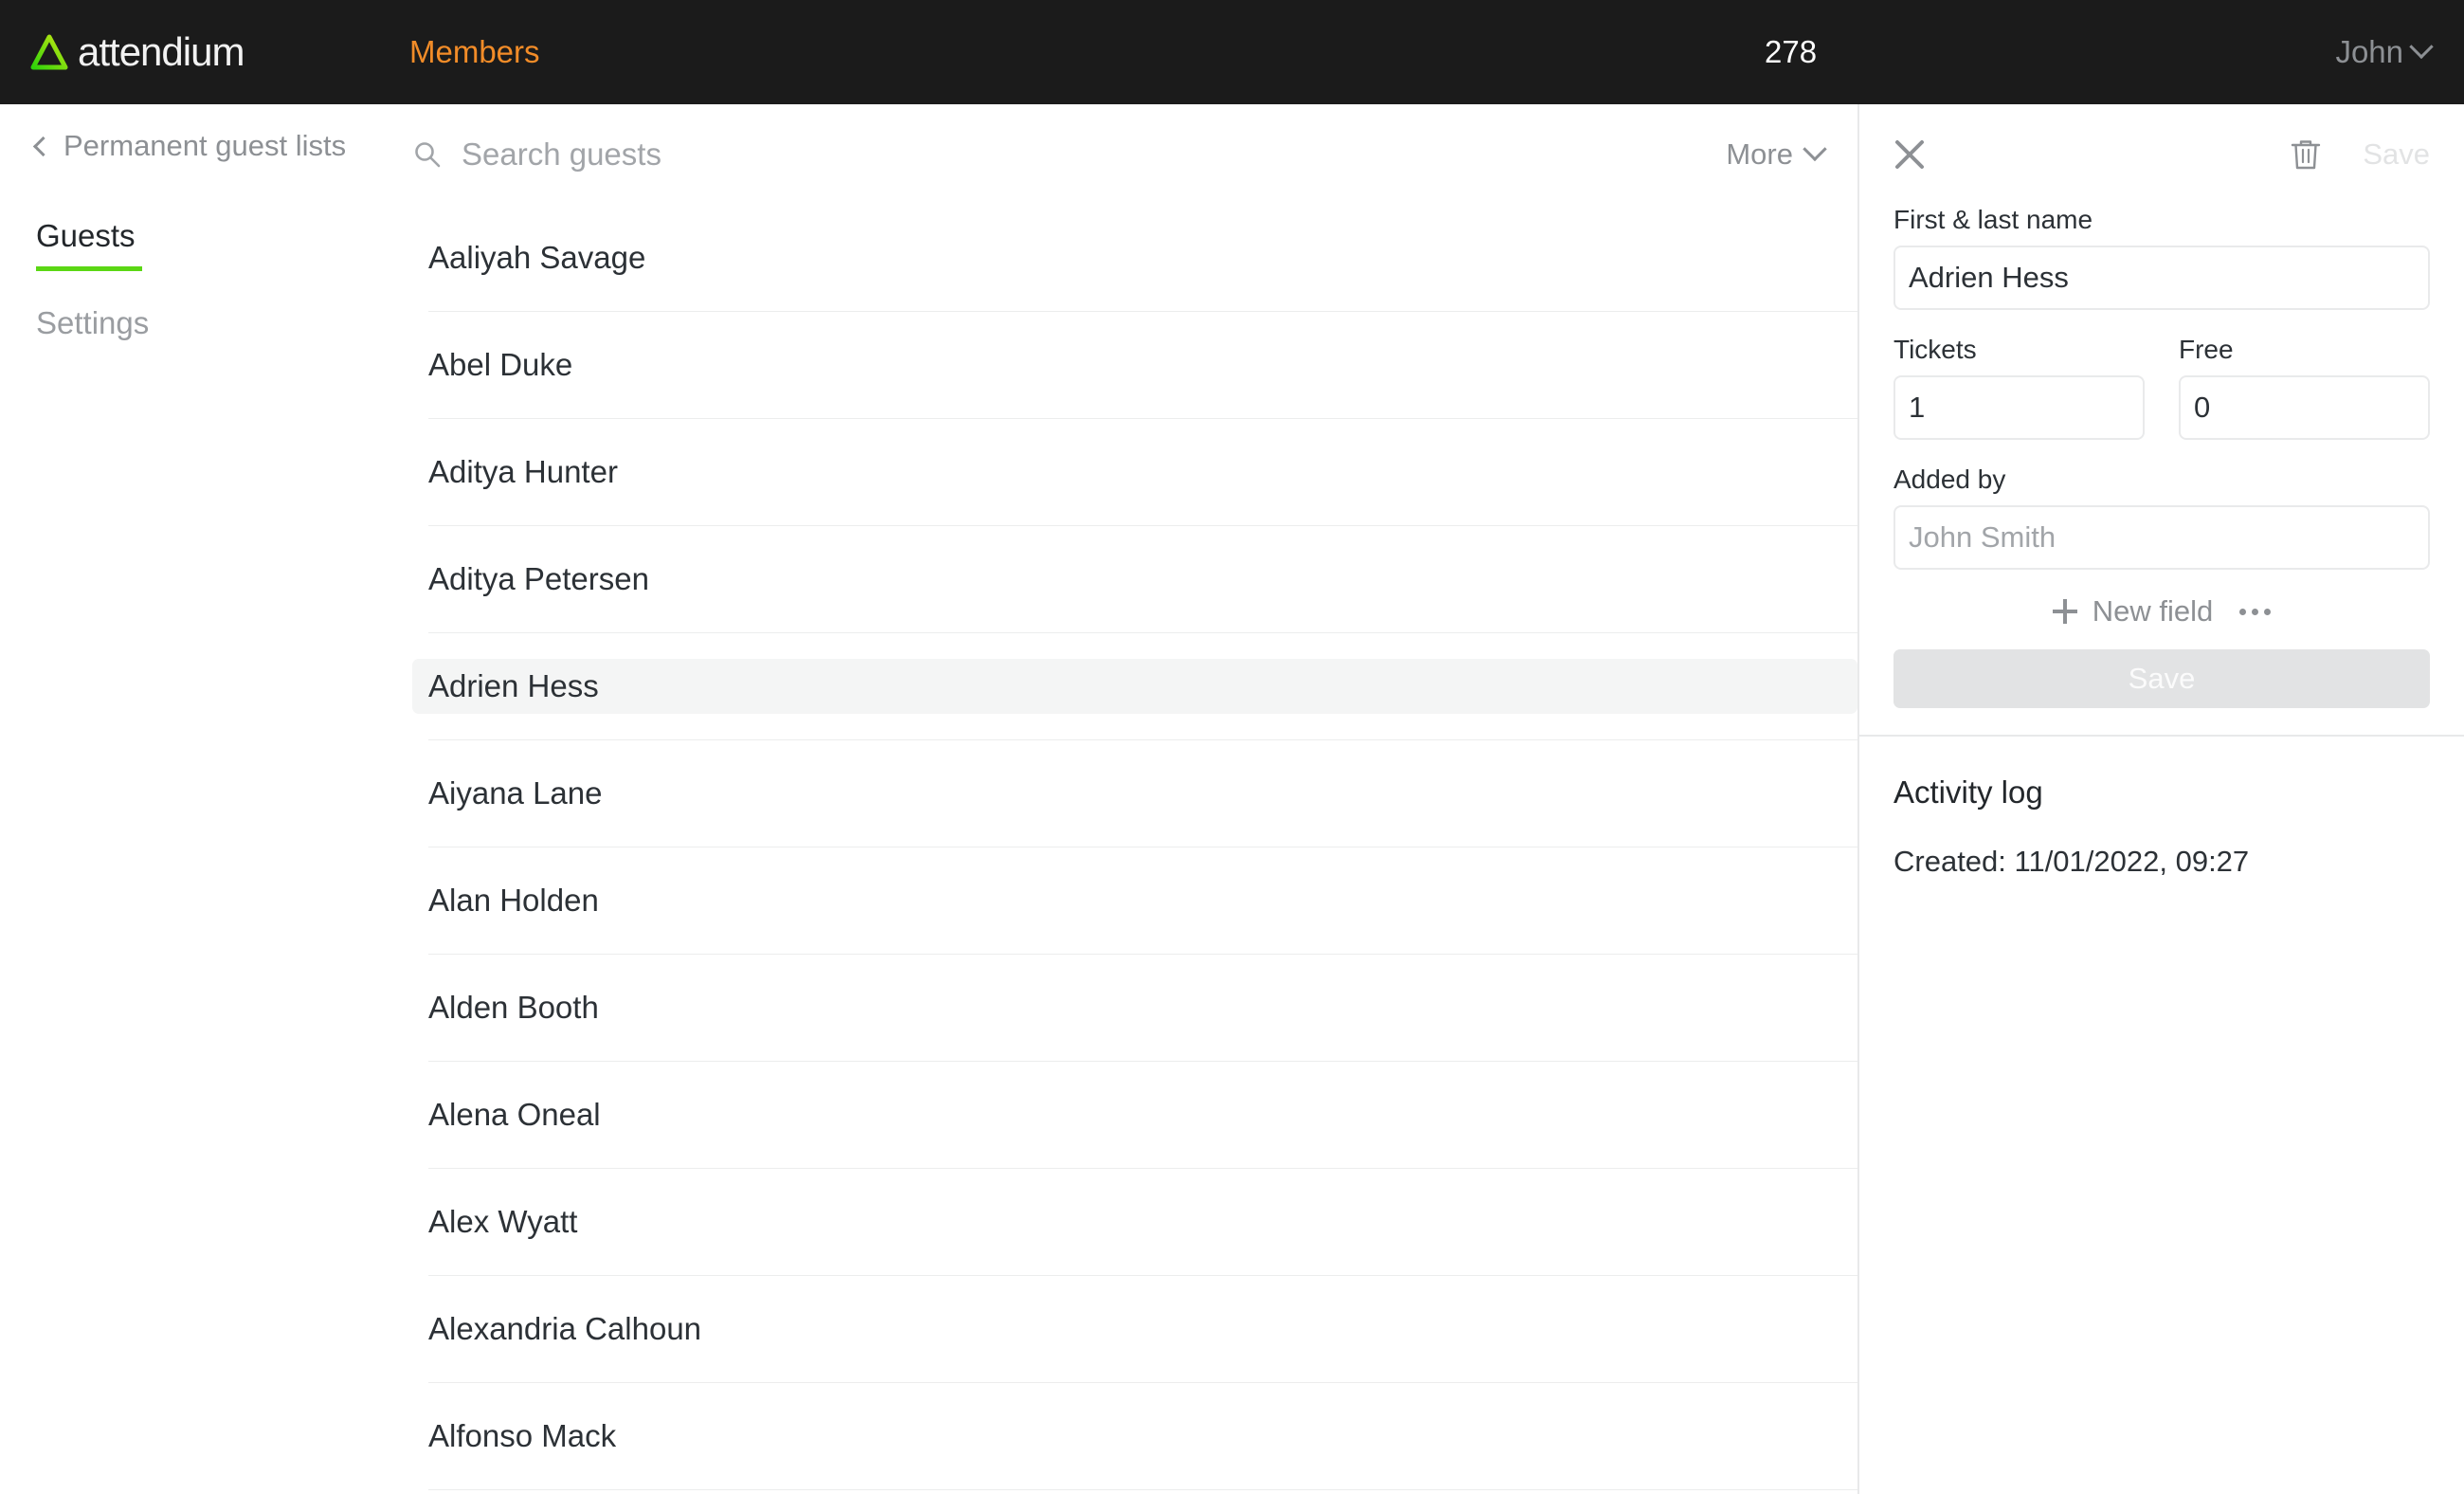 Image resolution: width=2464 pixels, height=1494 pixels. Describe the element at coordinates (523, 472) in the screenshot. I see `guest-name: Aditya Hunter` at that location.